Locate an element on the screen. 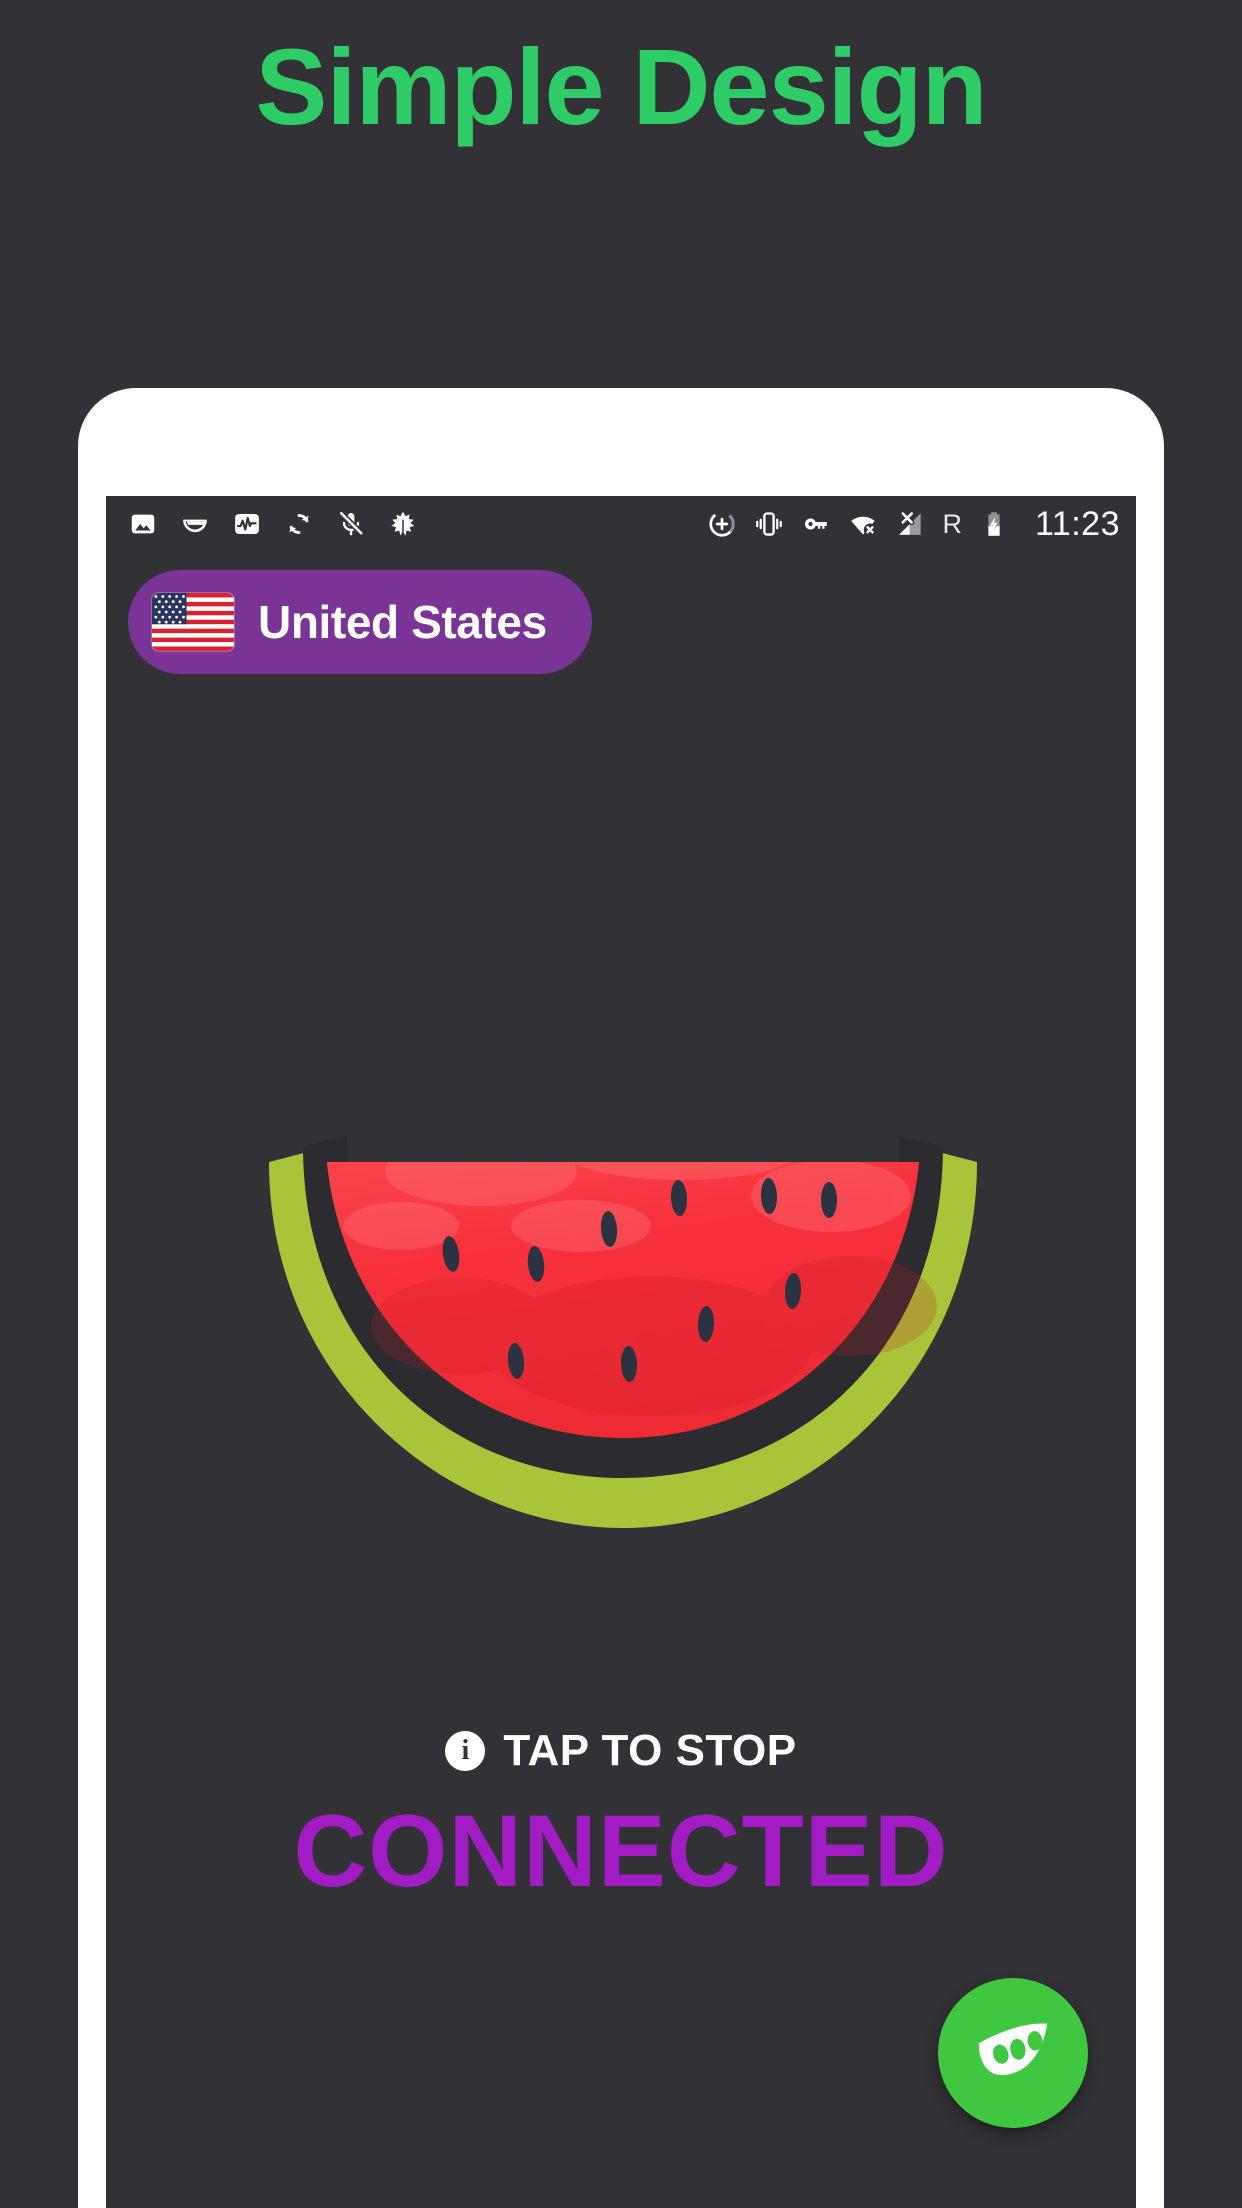 This screenshot has height=2208, width=1242. watermelon-slice-illustration is located at coordinates (621, 1311).